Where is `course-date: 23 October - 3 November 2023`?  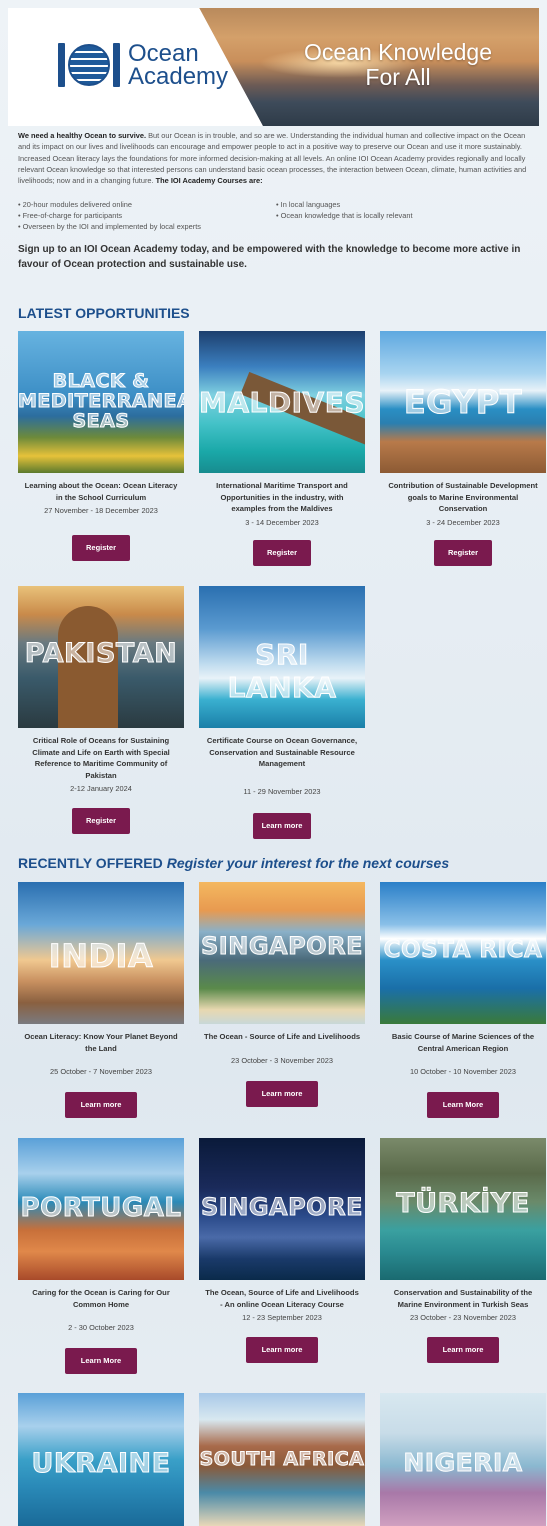
course-date: 23 October - 3 November 2023 is located at coordinates (282, 1060).